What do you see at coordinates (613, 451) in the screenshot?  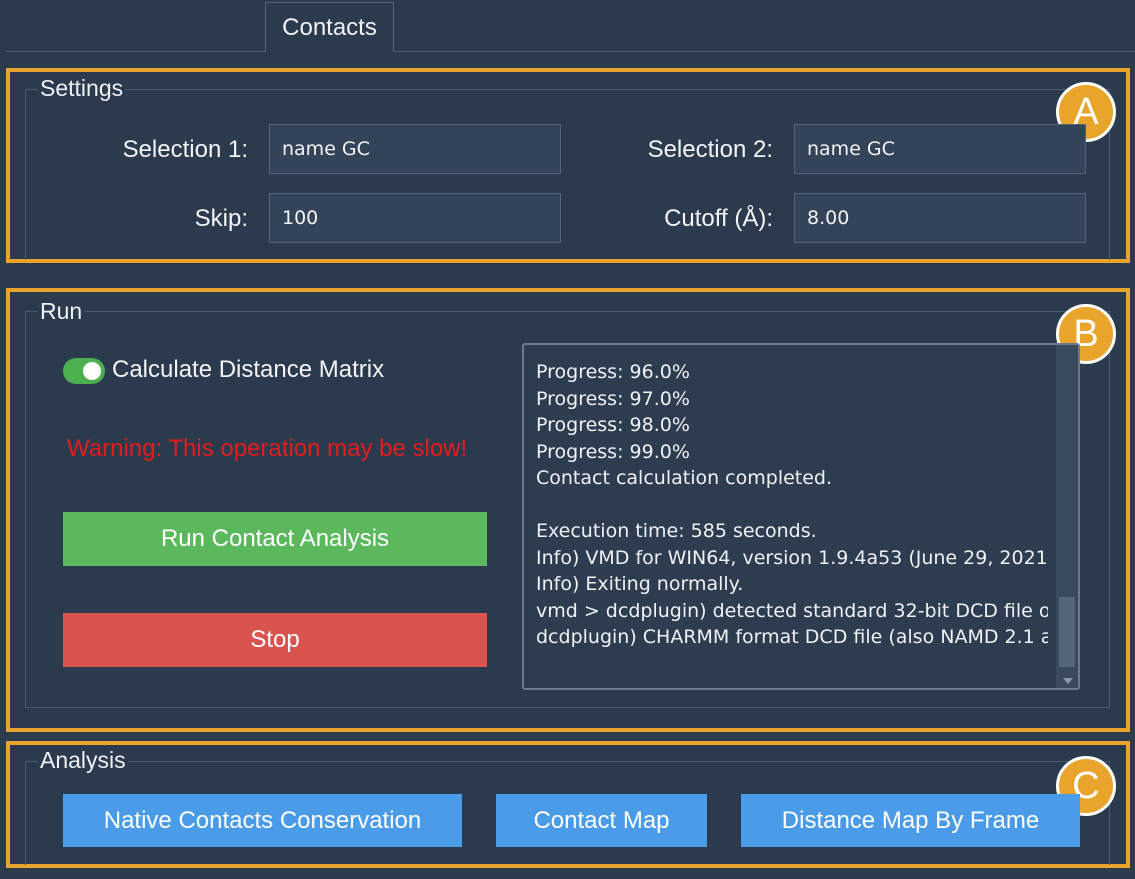 I see `console-line: Progress: 99.0%` at bounding box center [613, 451].